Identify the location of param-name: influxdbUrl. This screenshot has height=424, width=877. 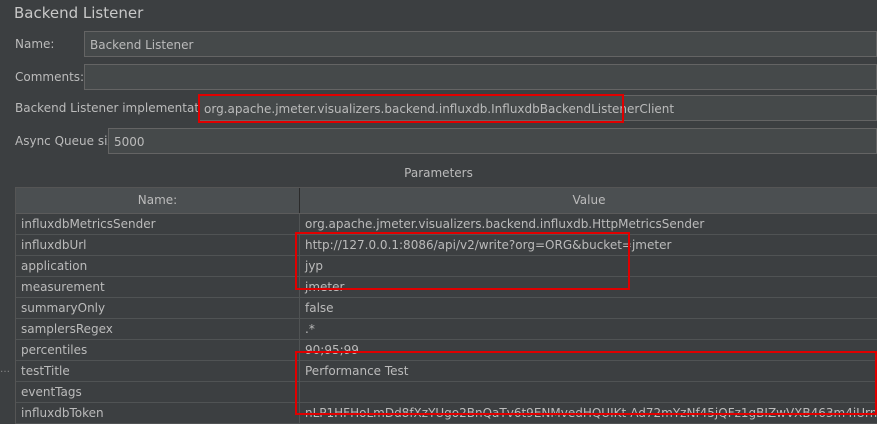
(158, 245).